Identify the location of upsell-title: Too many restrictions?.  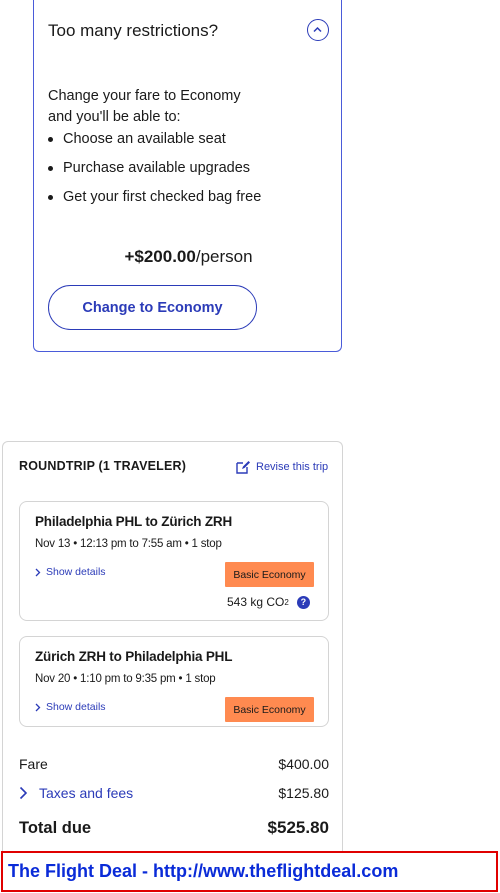
(133, 30).